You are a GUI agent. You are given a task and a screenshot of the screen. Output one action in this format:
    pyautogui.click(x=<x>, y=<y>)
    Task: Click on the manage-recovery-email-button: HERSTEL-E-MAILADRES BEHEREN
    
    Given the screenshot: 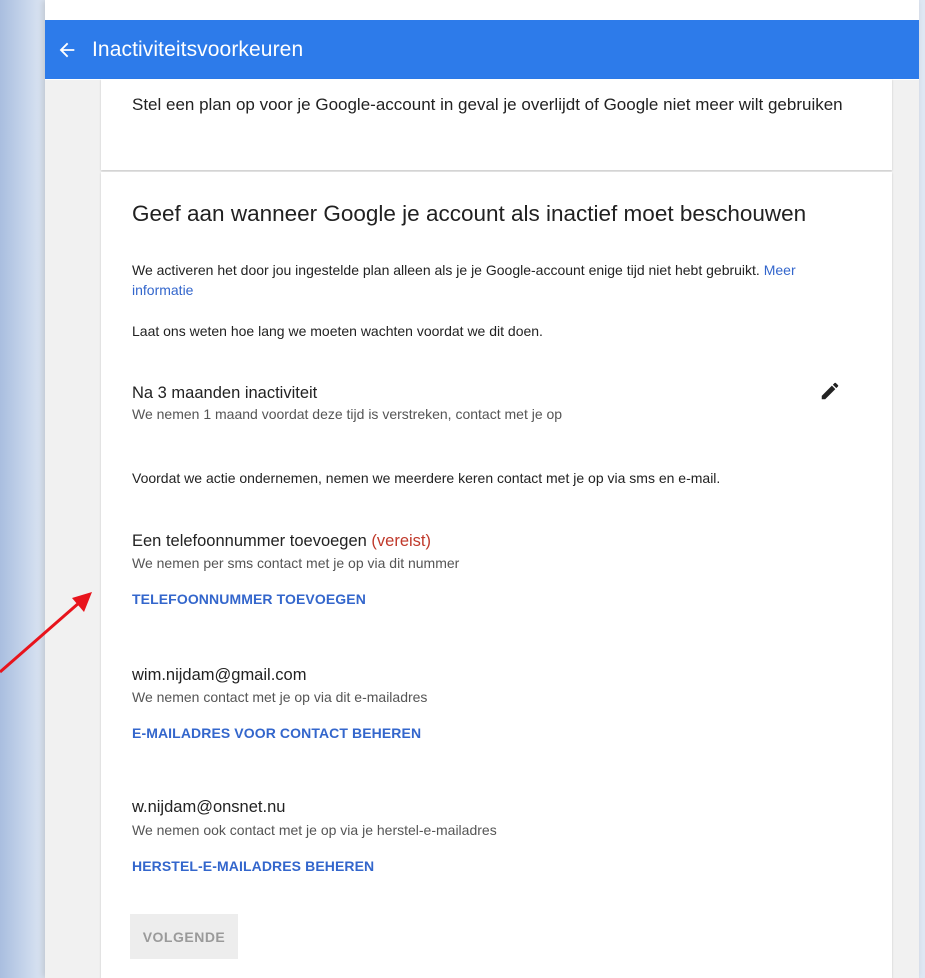 What is the action you would take?
    pyautogui.click(x=253, y=866)
    